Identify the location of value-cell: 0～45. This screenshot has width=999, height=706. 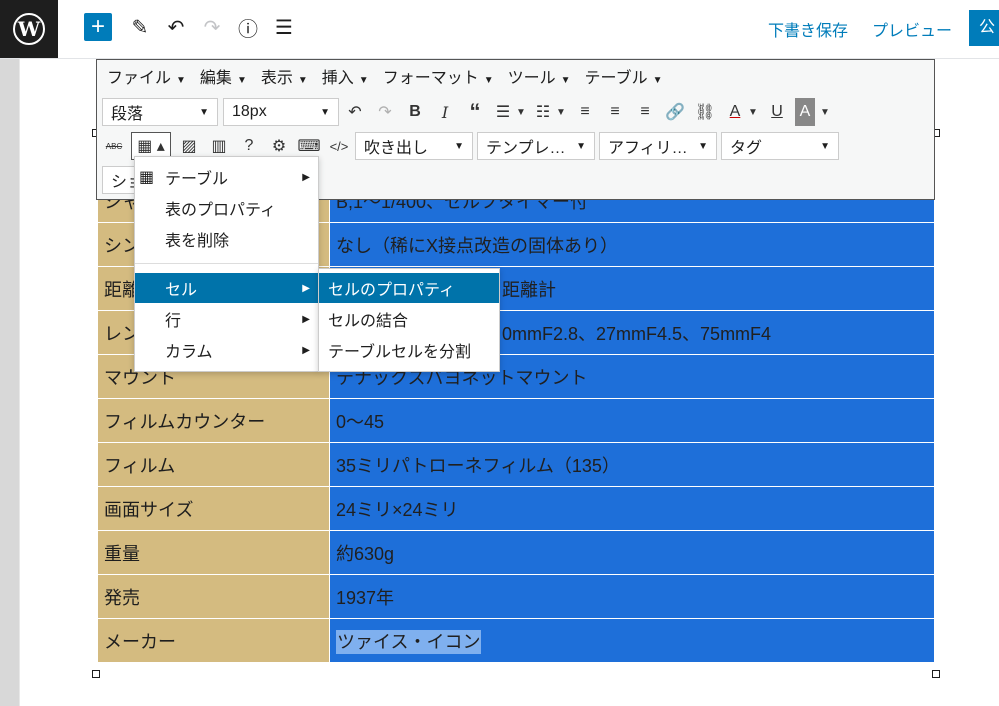
(632, 420).